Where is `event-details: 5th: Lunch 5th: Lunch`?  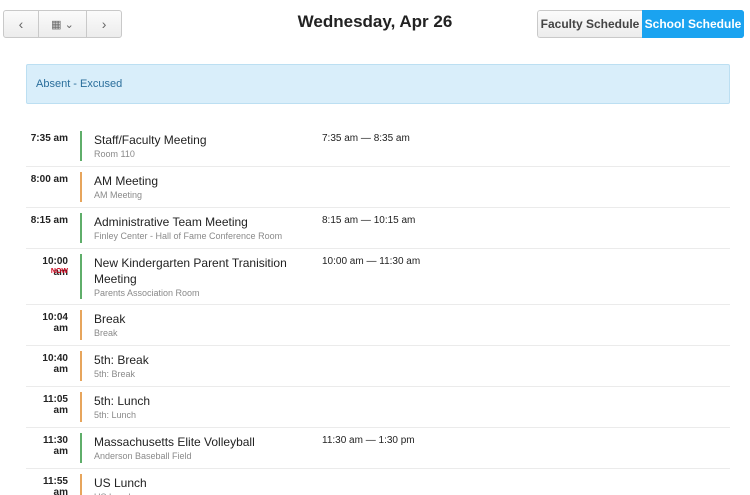
event-details: 5th: Lunch 5th: Lunch is located at coordinates (194, 406).